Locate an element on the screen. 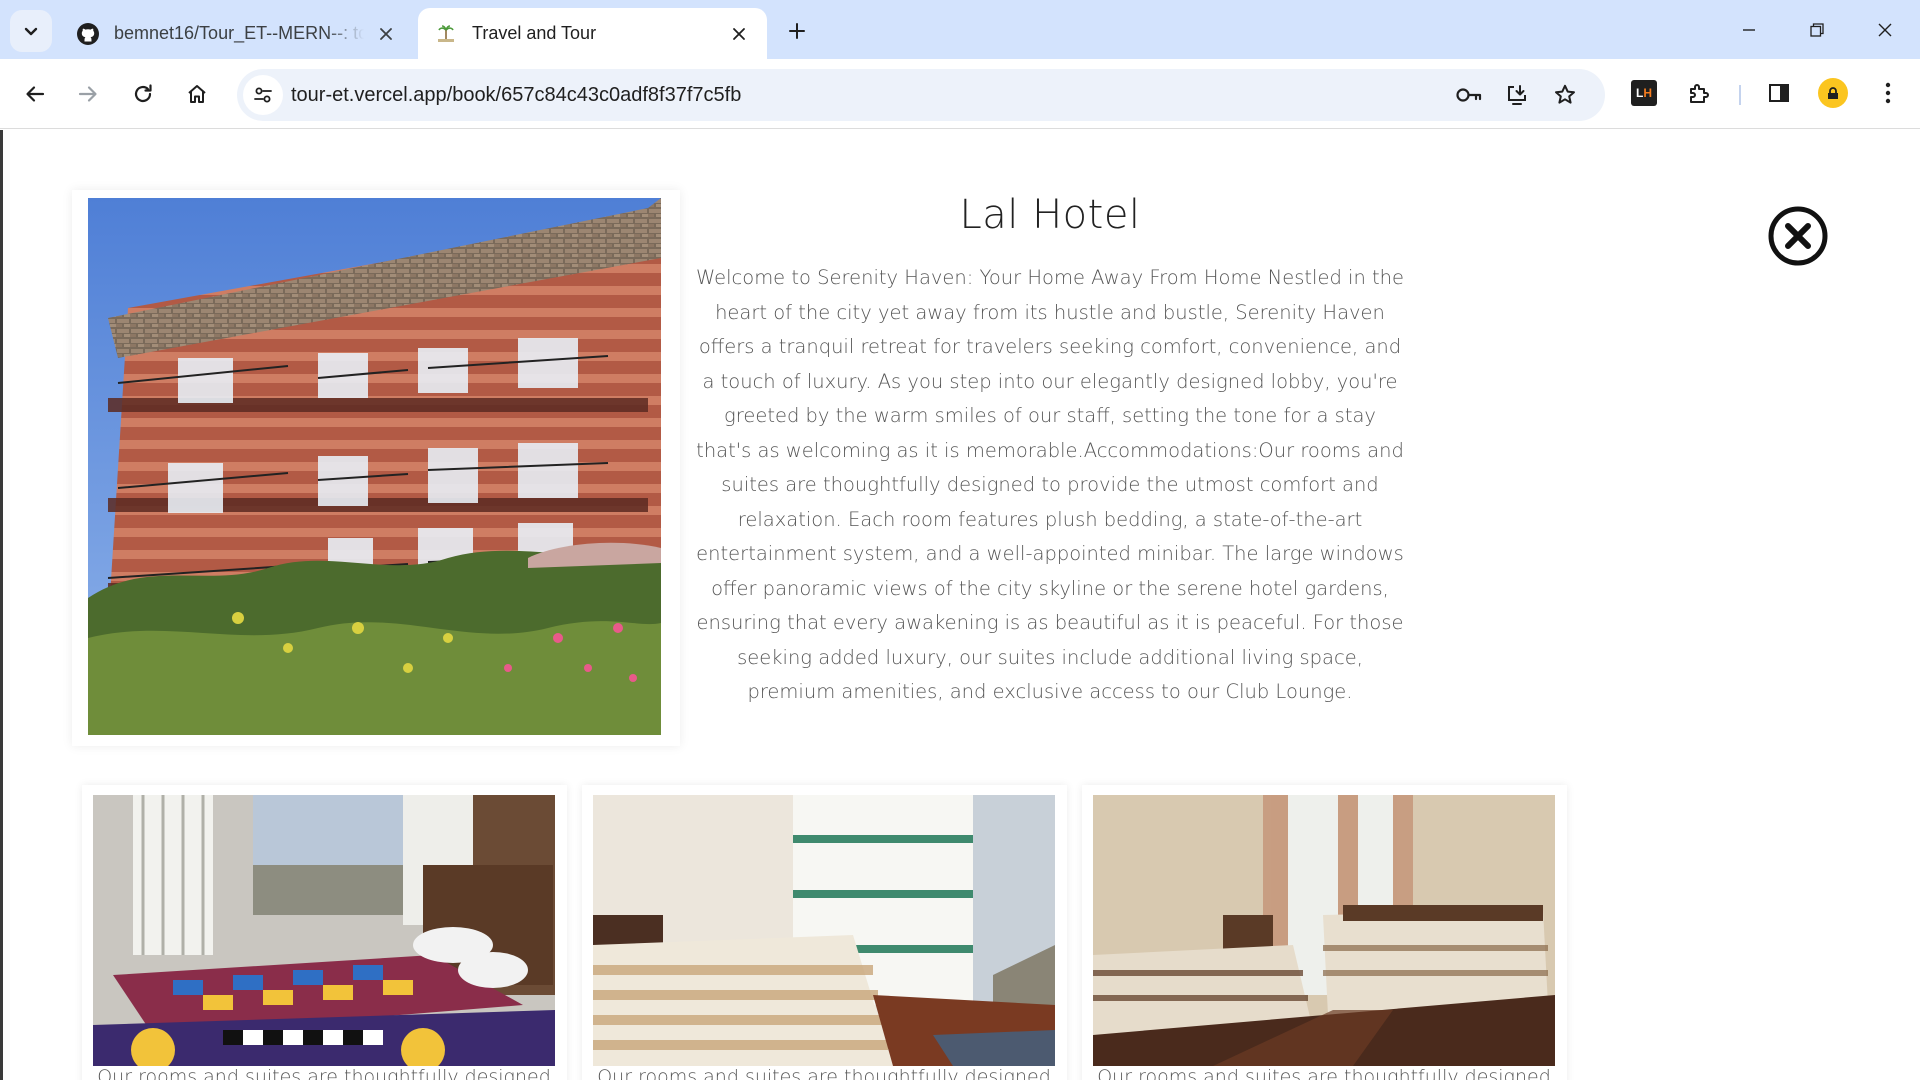 This screenshot has height=1080, width=1920. user-icon is located at coordinates (1833, 93).